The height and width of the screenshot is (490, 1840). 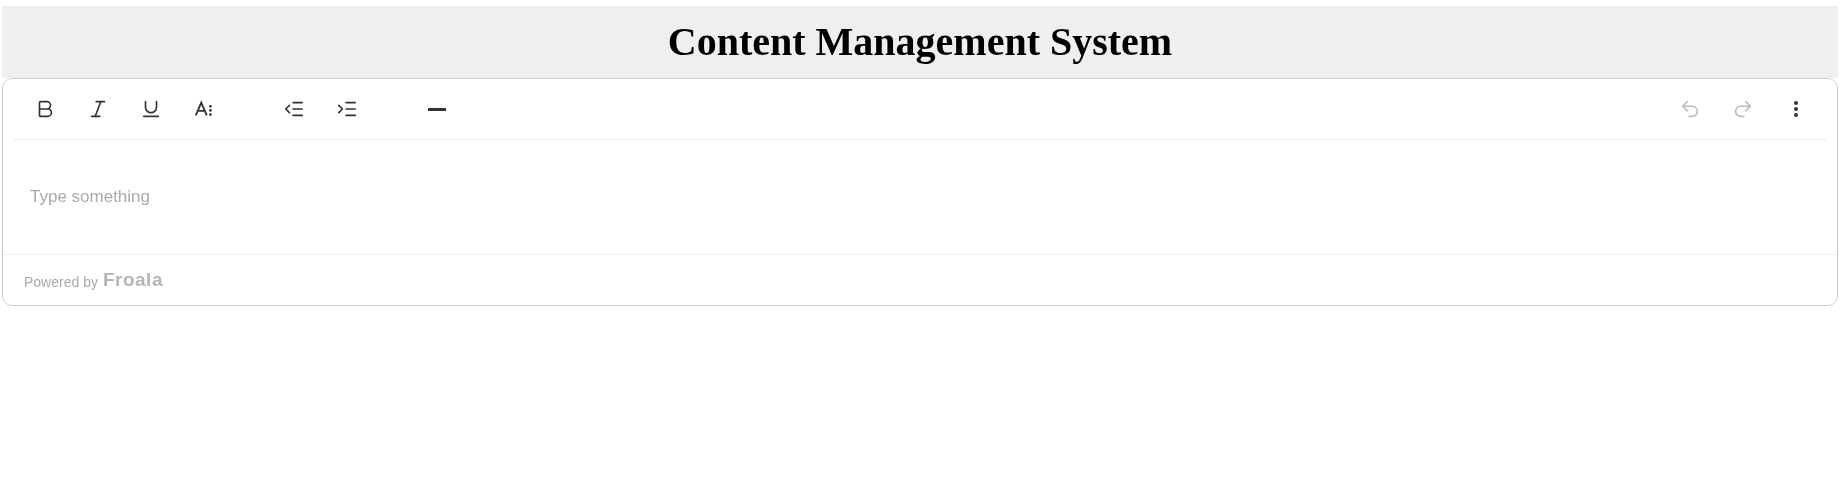 What do you see at coordinates (920, 42) in the screenshot?
I see `page-title: Content Management System` at bounding box center [920, 42].